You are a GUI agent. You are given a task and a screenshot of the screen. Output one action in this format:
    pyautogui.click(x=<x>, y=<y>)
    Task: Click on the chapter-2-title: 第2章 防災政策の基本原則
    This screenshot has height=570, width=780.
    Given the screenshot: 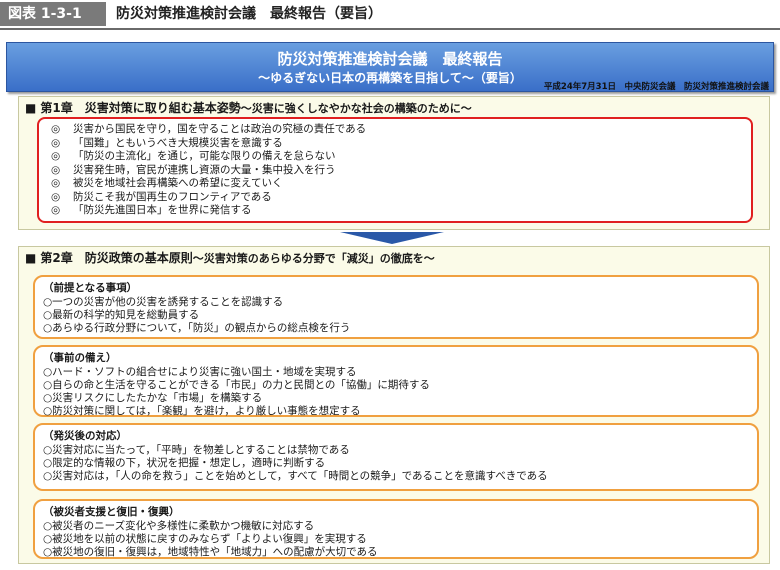 What is the action you would take?
    pyautogui.click(x=116, y=258)
    